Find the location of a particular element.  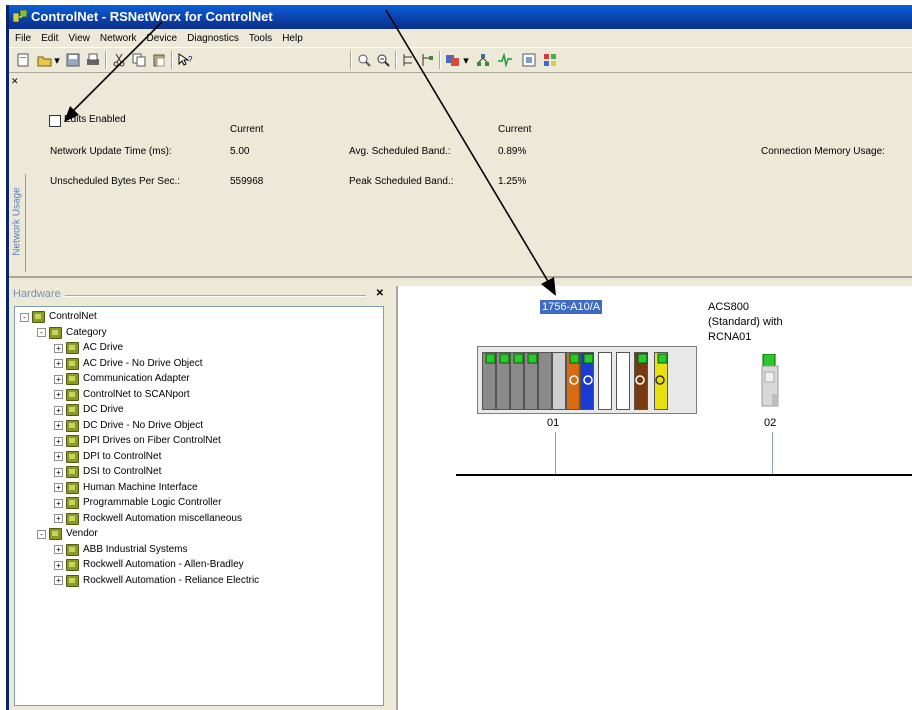

network-usage-tab: Network Usage is located at coordinates (17, 223).